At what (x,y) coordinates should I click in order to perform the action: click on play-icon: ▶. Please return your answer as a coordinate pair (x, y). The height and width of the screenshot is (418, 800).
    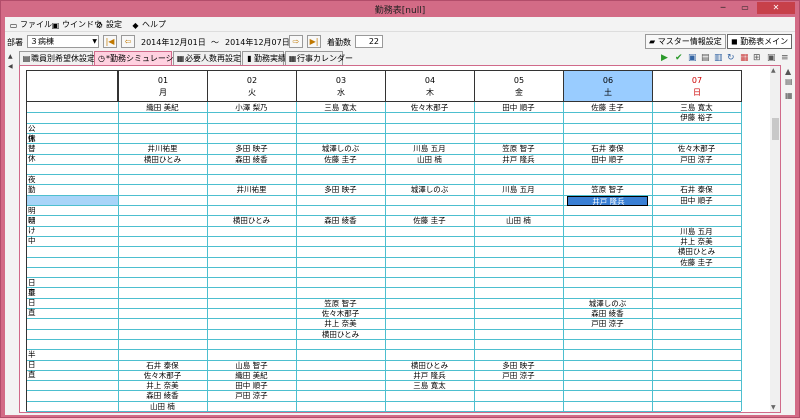
    Looking at the image, I should click on (664, 58).